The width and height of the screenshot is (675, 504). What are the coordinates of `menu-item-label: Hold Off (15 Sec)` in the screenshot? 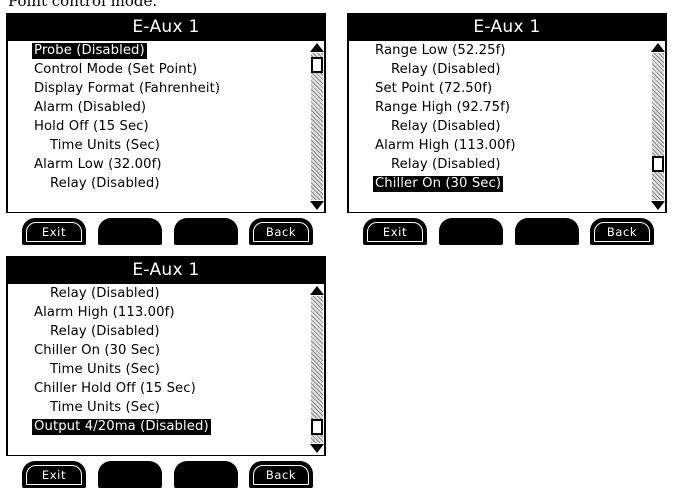 It's located at (91, 126).